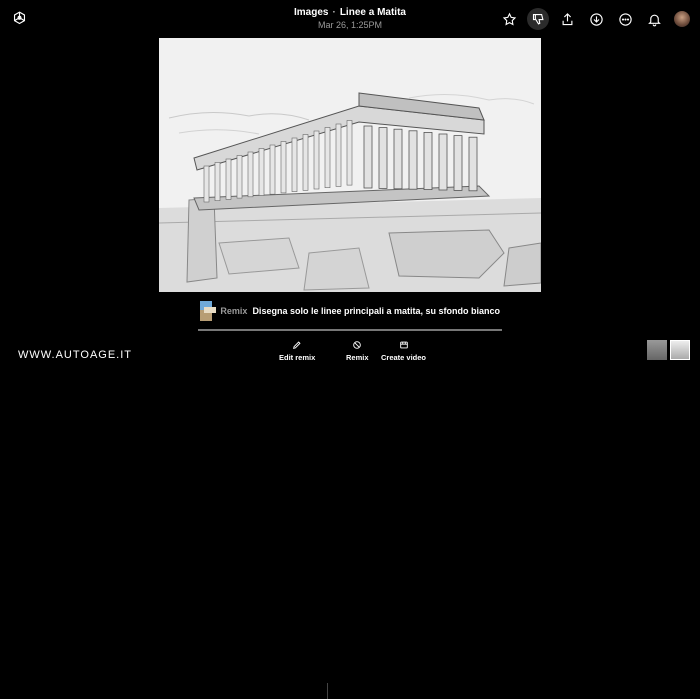  I want to click on progress-track, so click(350, 330).